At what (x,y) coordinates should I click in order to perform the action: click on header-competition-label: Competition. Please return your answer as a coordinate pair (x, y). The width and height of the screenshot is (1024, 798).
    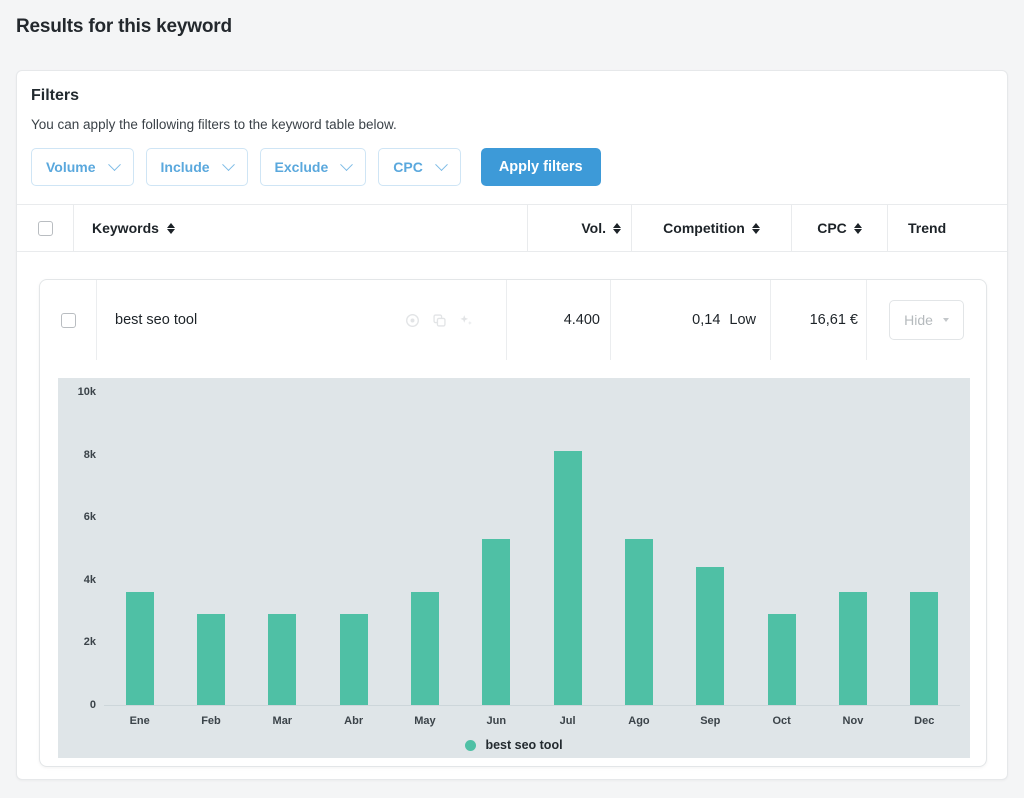
    Looking at the image, I should click on (704, 228).